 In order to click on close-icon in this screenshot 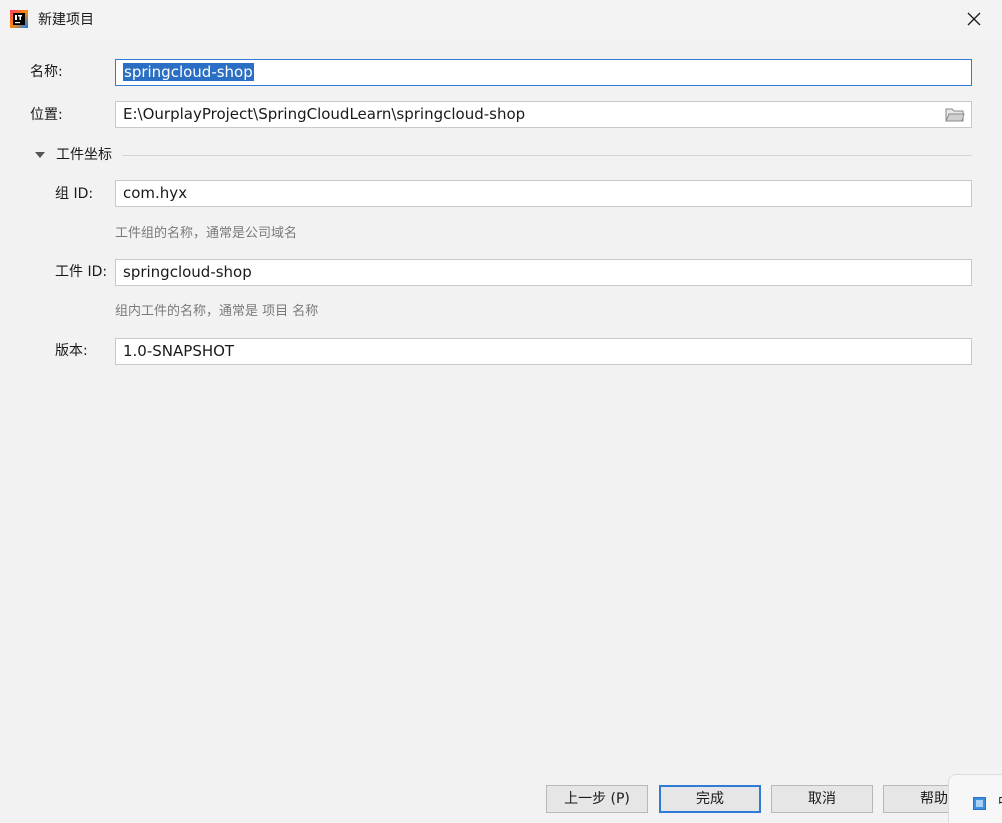, I will do `click(974, 19)`.